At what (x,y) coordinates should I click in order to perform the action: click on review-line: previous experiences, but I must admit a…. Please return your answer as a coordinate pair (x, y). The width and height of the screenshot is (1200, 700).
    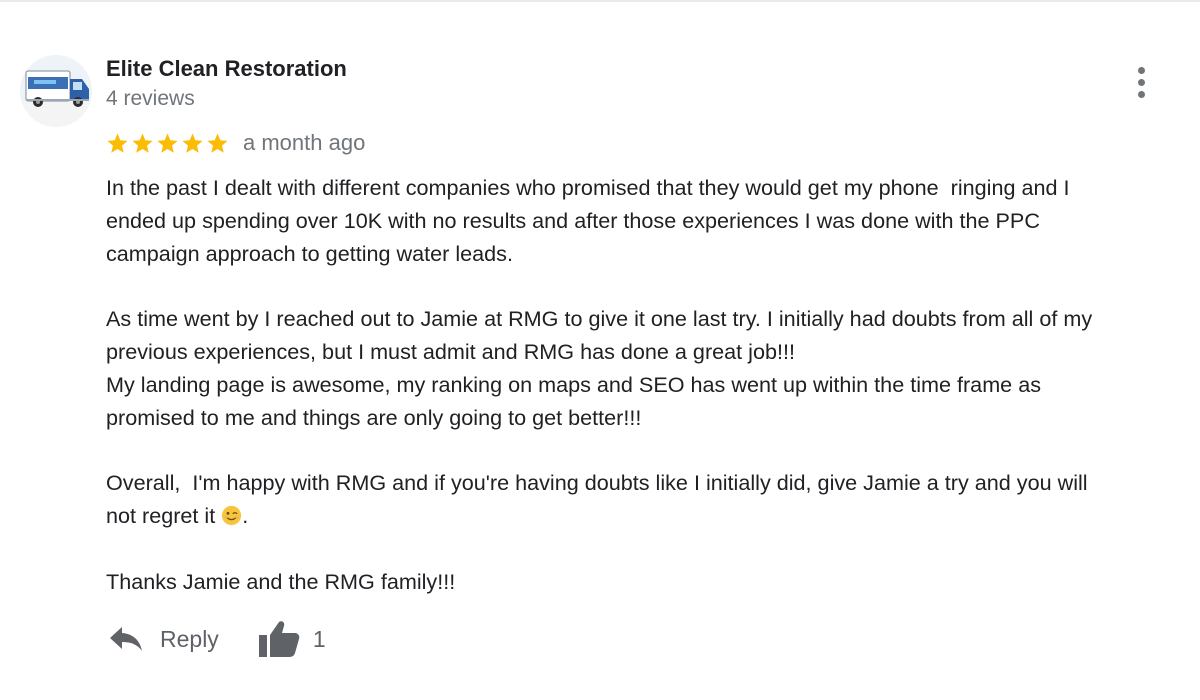
    Looking at the image, I should click on (450, 351).